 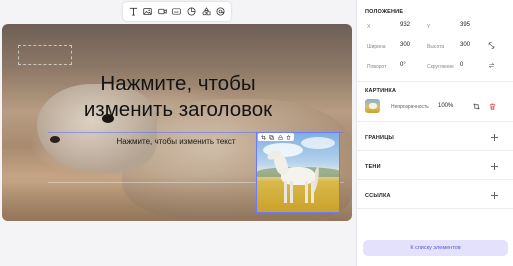 I want to click on aspect-lock-icon, so click(x=491, y=45).